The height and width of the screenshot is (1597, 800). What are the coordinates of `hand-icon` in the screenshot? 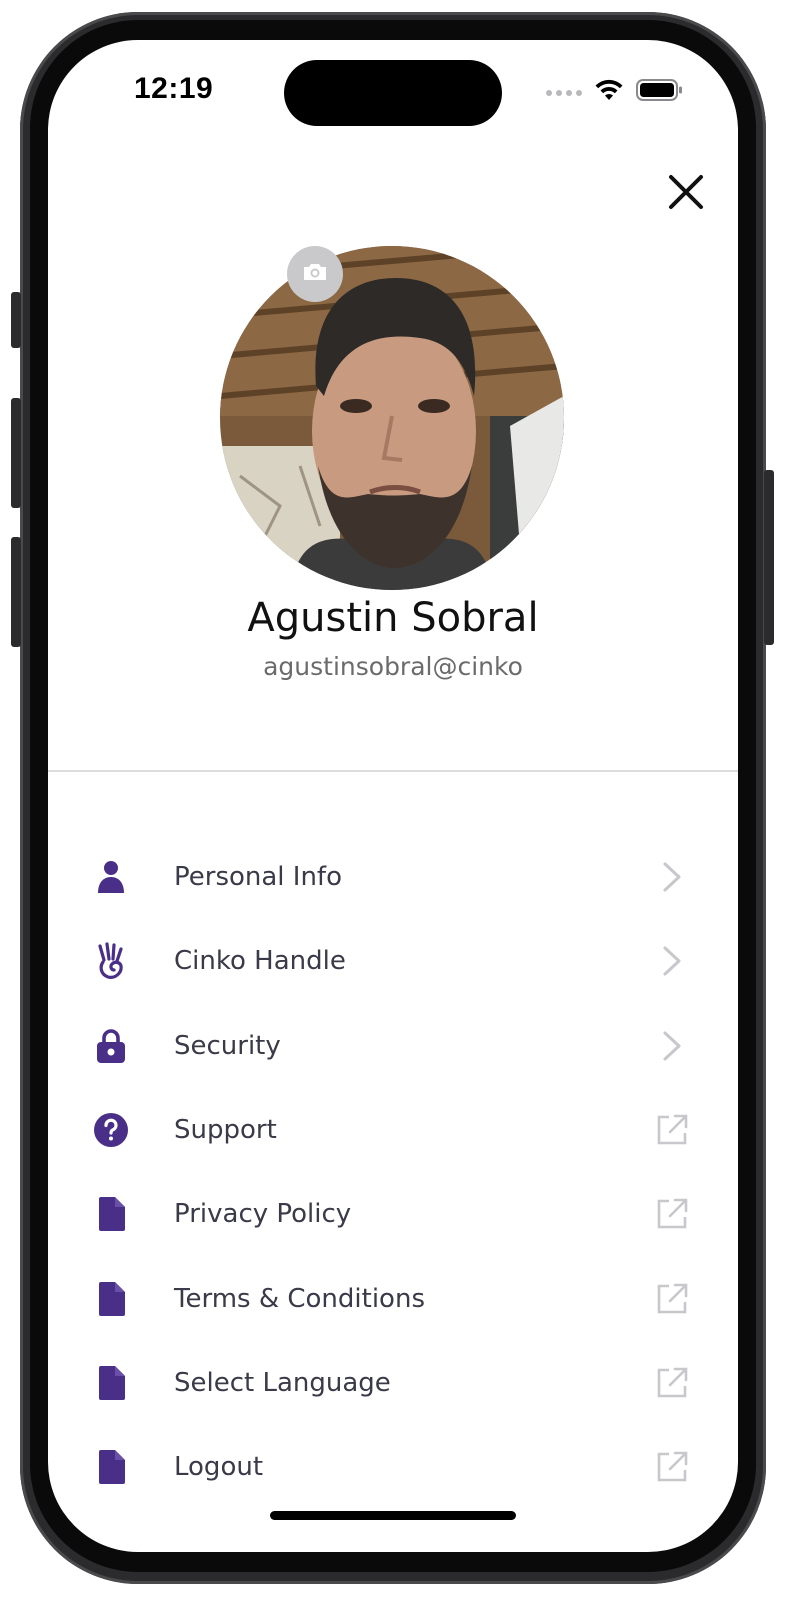 It's located at (111, 961).